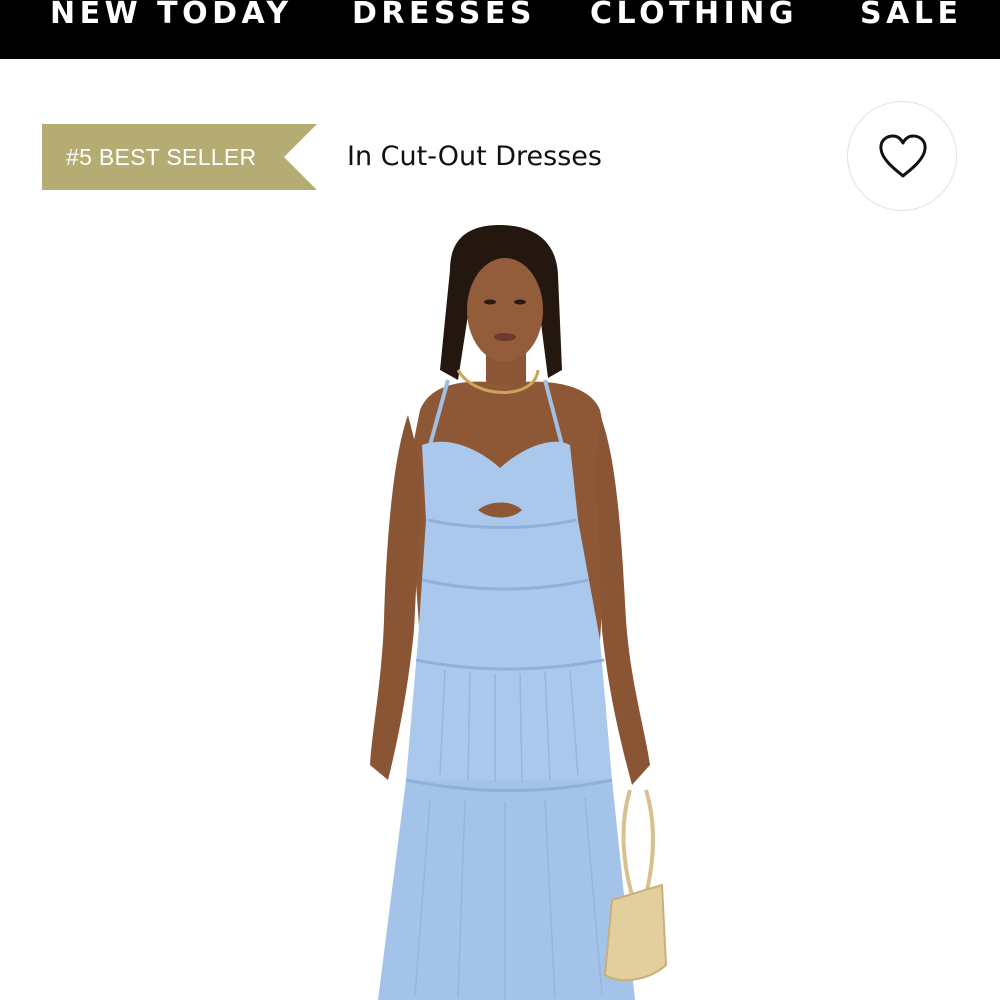  I want to click on nav-clothing: CLOTHING, so click(694, 17).